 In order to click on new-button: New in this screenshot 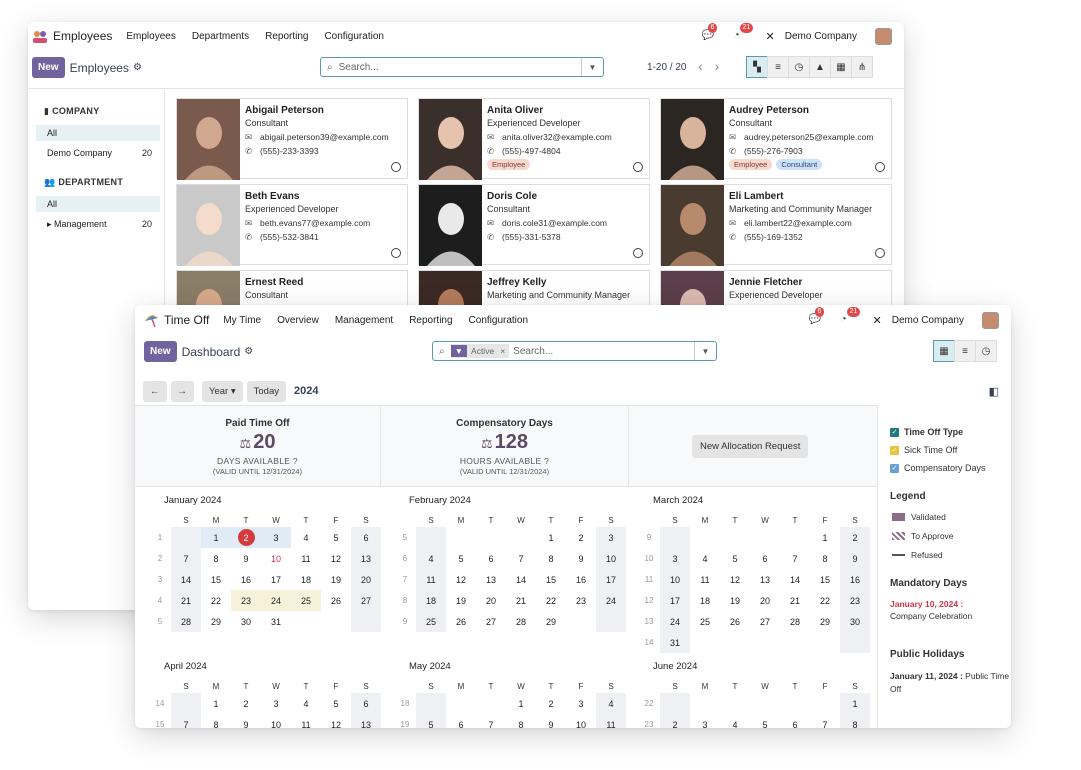, I will do `click(160, 351)`.